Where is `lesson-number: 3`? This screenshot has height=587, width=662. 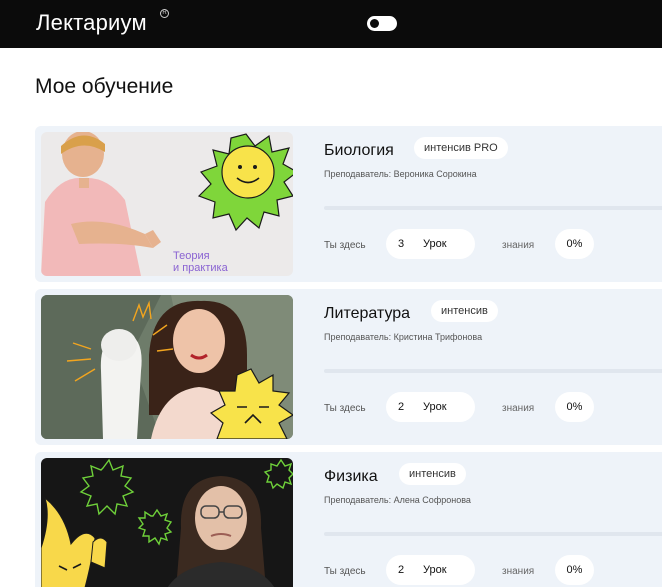 lesson-number: 3 is located at coordinates (401, 244).